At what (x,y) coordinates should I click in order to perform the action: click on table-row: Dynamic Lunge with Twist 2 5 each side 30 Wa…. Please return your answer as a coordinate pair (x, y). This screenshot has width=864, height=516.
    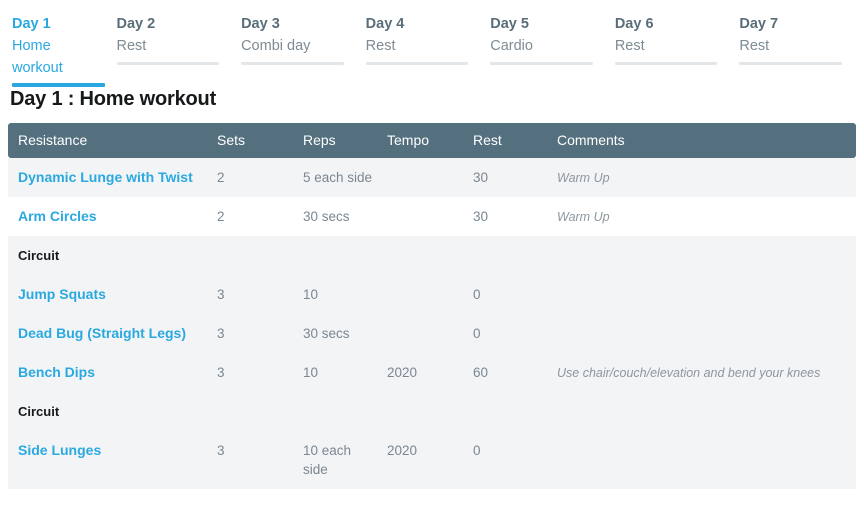
    Looking at the image, I should click on (432, 177).